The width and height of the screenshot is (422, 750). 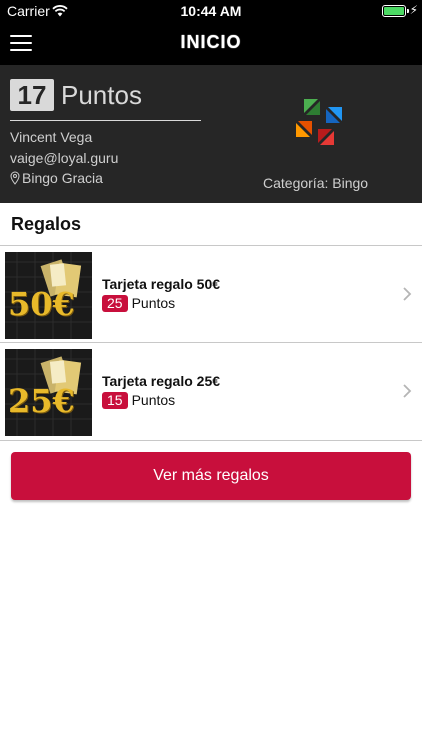 What do you see at coordinates (15, 178) in the screenshot?
I see `map-pin-icon` at bounding box center [15, 178].